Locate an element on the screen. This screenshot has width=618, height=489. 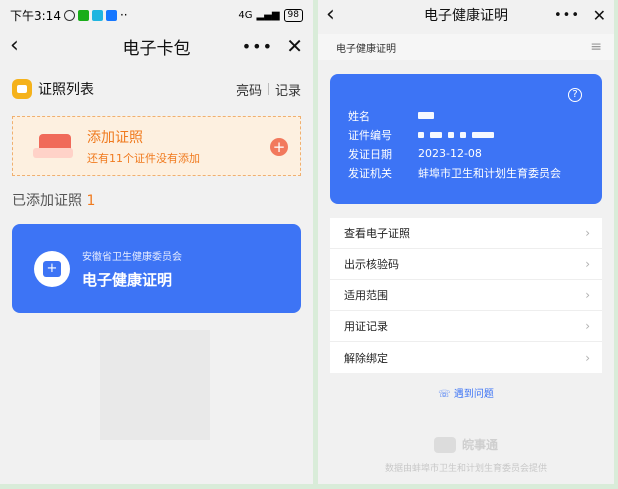
menu-item-label: 出示核验码 is located at coordinates (371, 264).